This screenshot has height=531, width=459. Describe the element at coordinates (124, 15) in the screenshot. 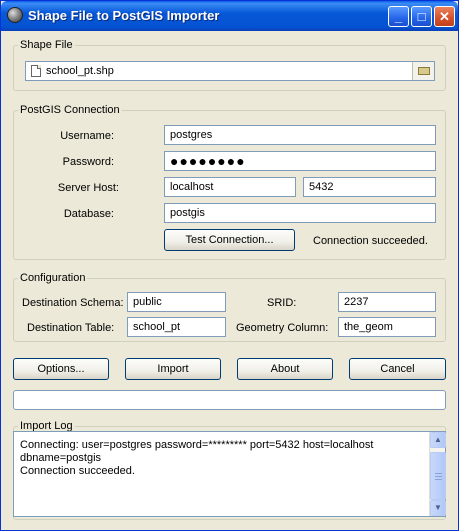

I see `window-title: Shape File to PostGIS Importer` at that location.